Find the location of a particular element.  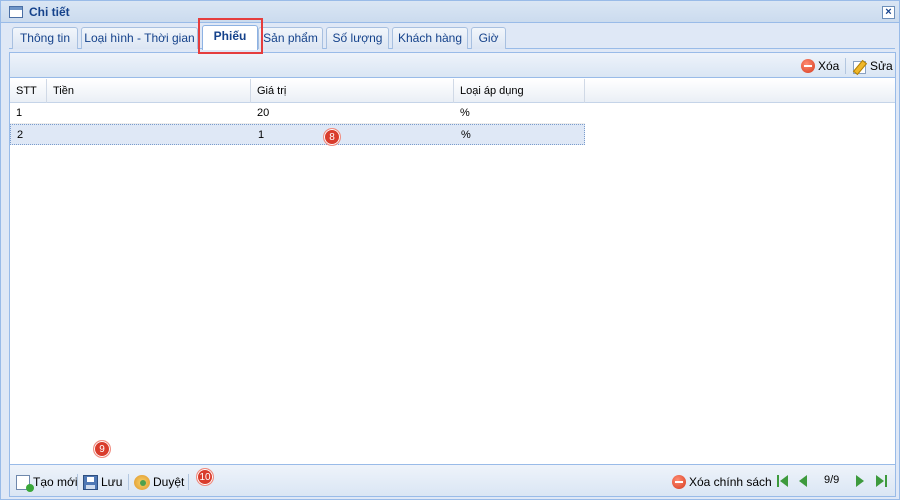

edit-button: Sửa is located at coordinates (872, 66).